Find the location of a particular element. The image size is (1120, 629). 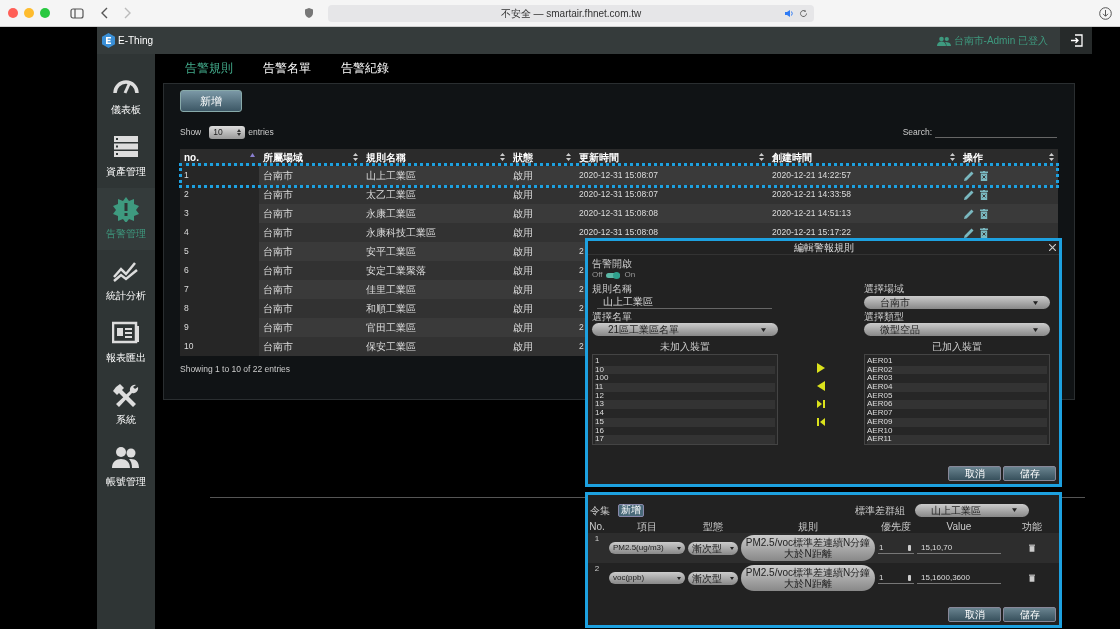

trash-icon is located at coordinates (1031, 548).